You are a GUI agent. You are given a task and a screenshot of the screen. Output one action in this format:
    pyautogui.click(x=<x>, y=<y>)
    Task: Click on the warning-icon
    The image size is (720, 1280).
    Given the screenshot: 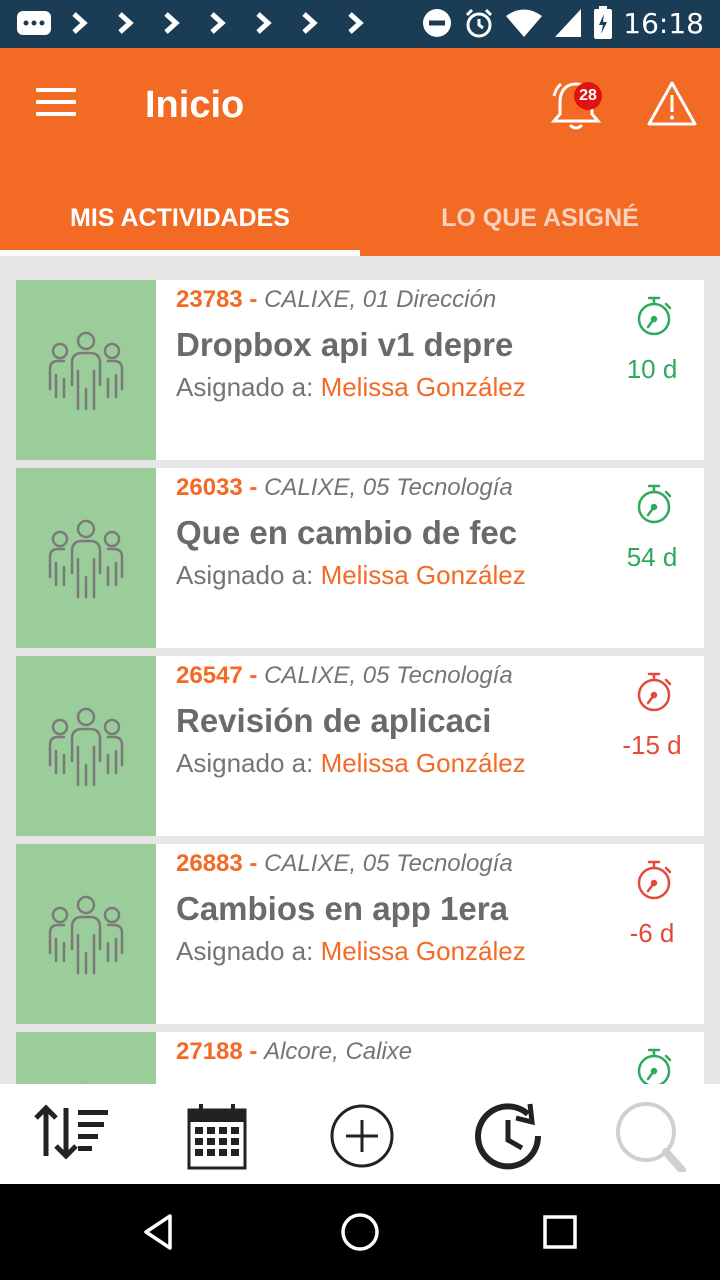 What is the action you would take?
    pyautogui.click(x=672, y=104)
    